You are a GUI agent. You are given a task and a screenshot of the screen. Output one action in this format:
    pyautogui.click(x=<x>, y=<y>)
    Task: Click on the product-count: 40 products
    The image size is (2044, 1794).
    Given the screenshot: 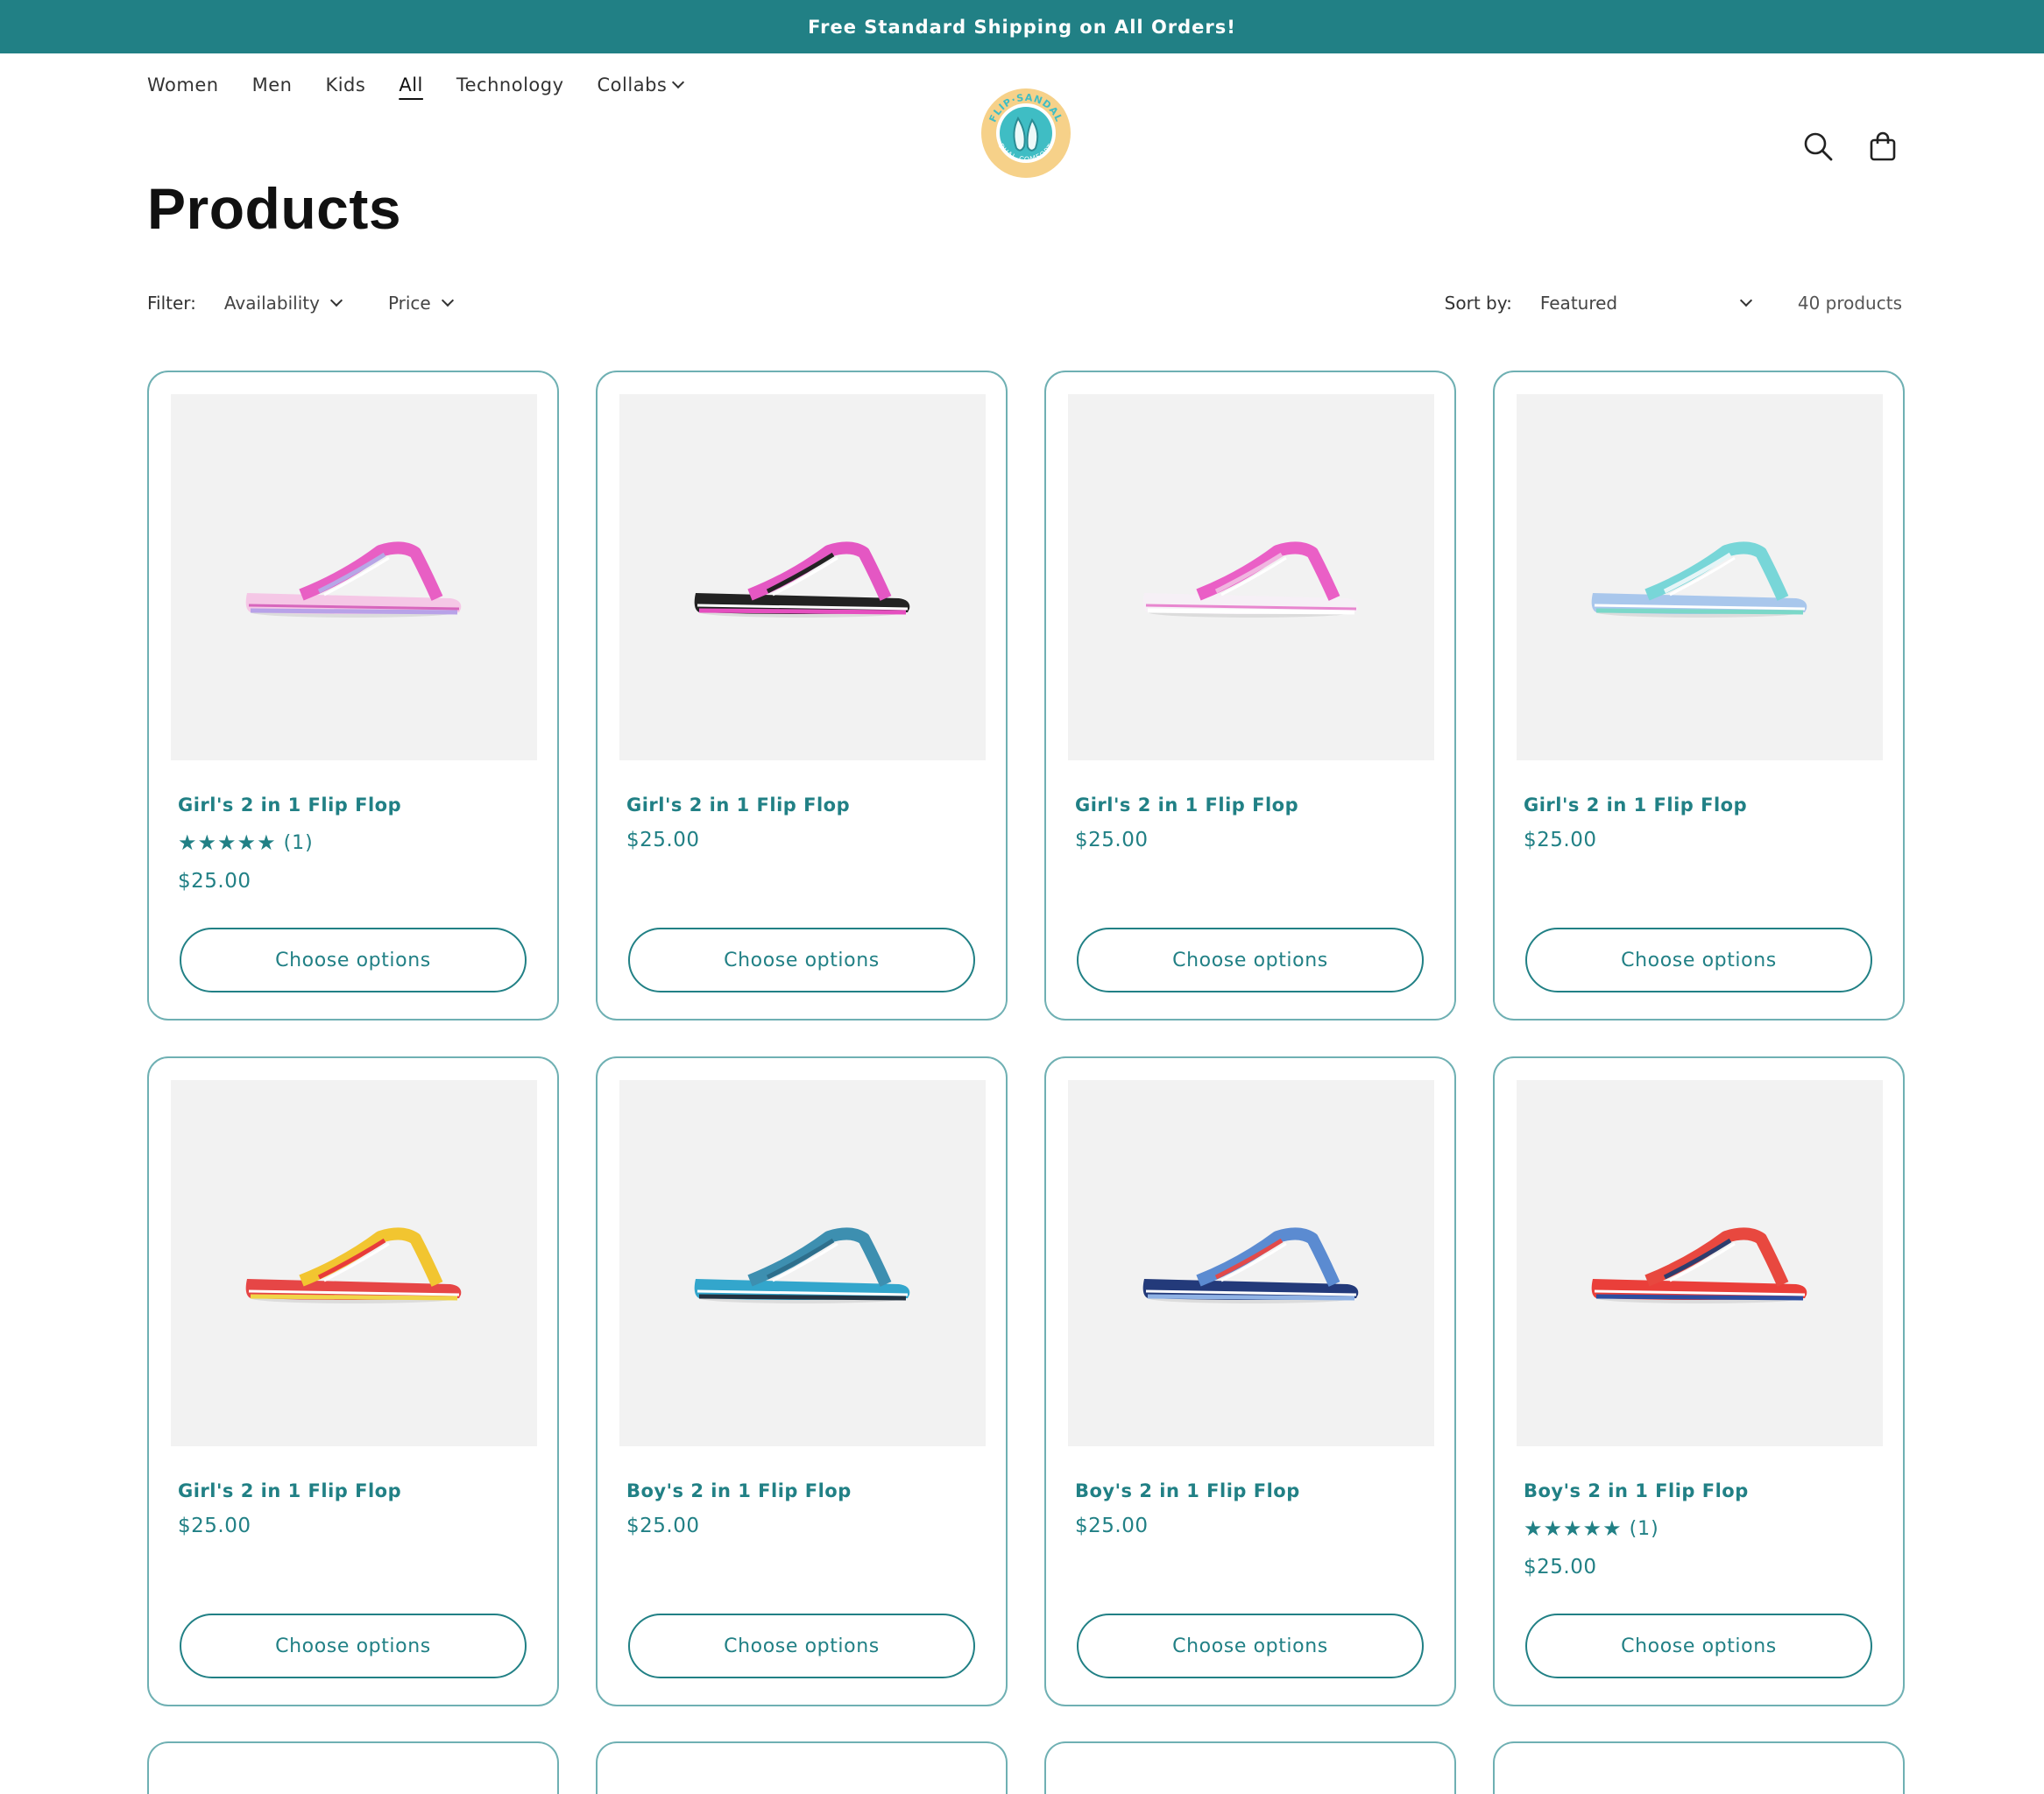 What is the action you would take?
    pyautogui.click(x=1849, y=303)
    